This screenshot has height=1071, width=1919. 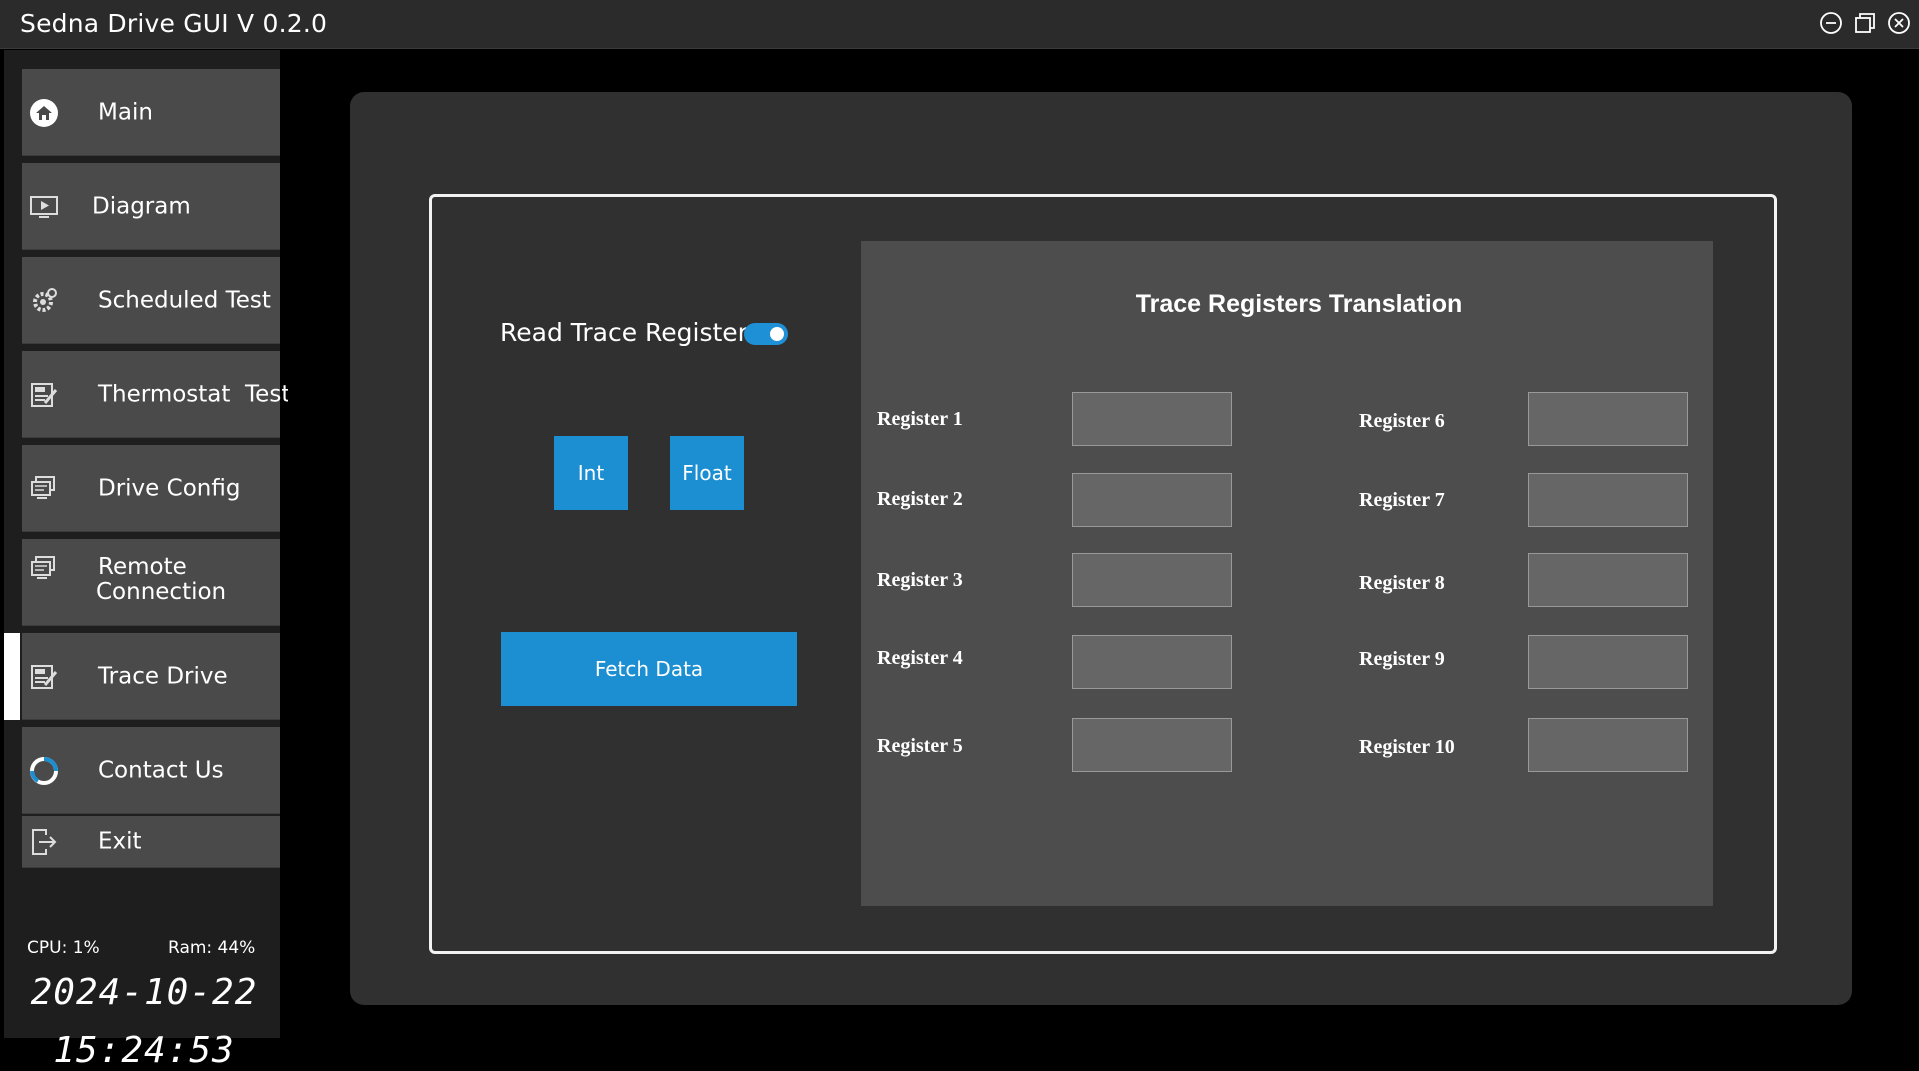 I want to click on sidebar-item-diagram: Diagram, so click(x=151, y=206).